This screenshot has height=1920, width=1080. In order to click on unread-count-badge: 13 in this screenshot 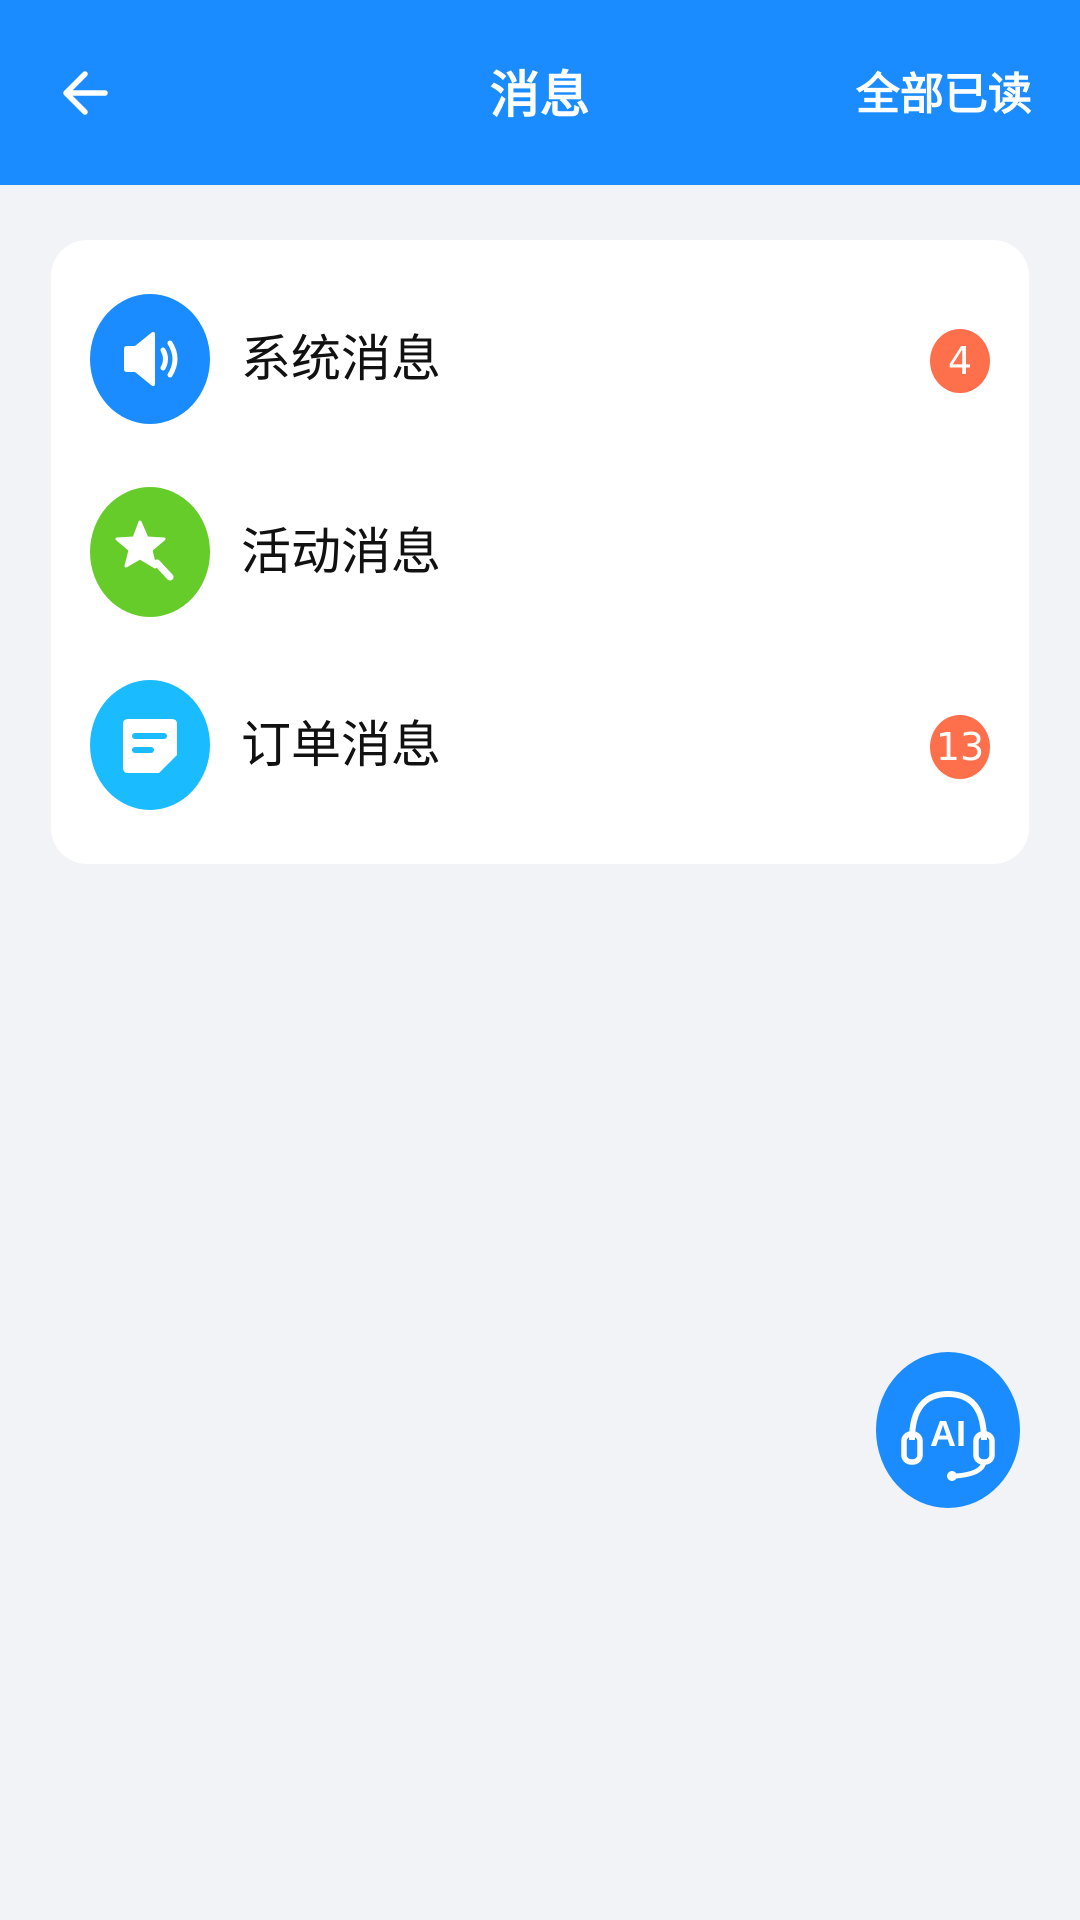, I will do `click(960, 747)`.